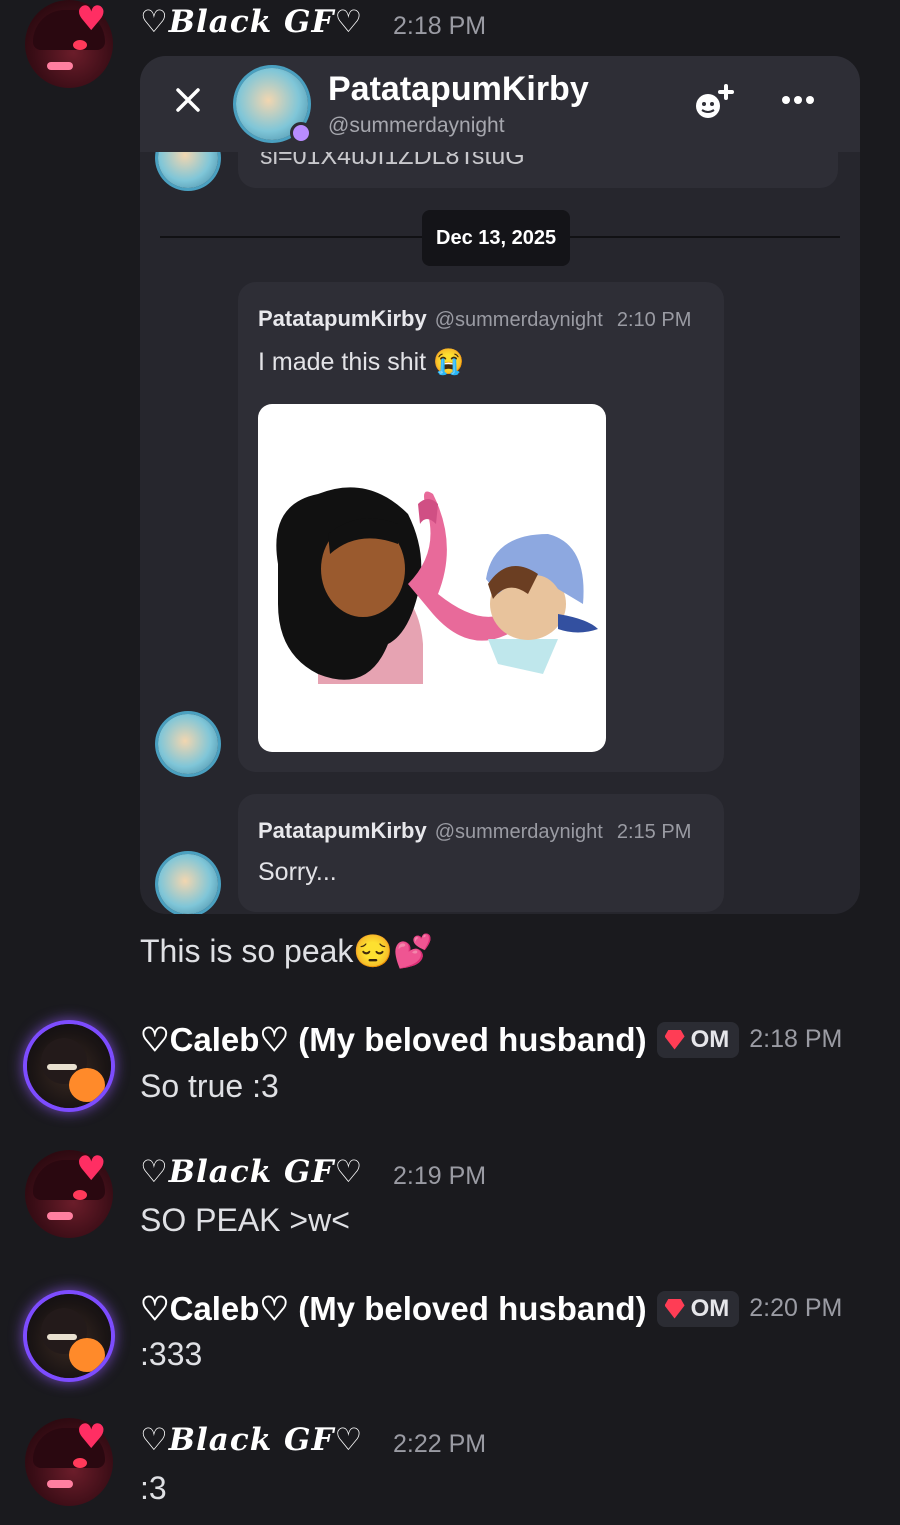 Image resolution: width=900 pixels, height=1525 pixels. What do you see at coordinates (654, 832) in the screenshot?
I see `post-timestamp: 2:15 PM` at bounding box center [654, 832].